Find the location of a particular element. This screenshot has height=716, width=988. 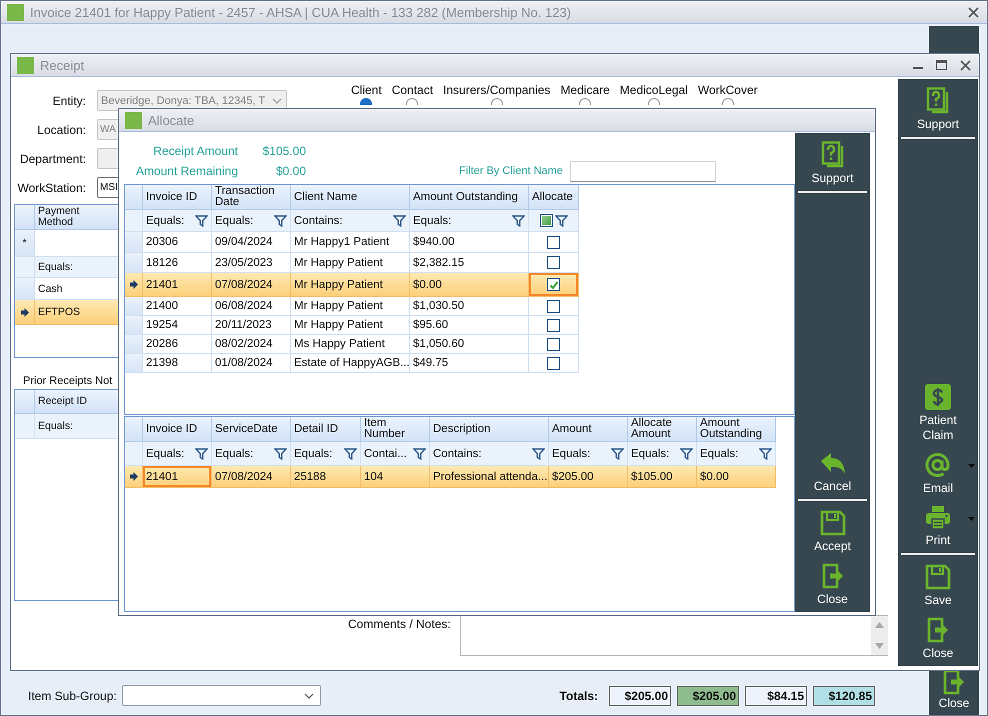

table-cell: EFTPOS is located at coordinates (77, 312).